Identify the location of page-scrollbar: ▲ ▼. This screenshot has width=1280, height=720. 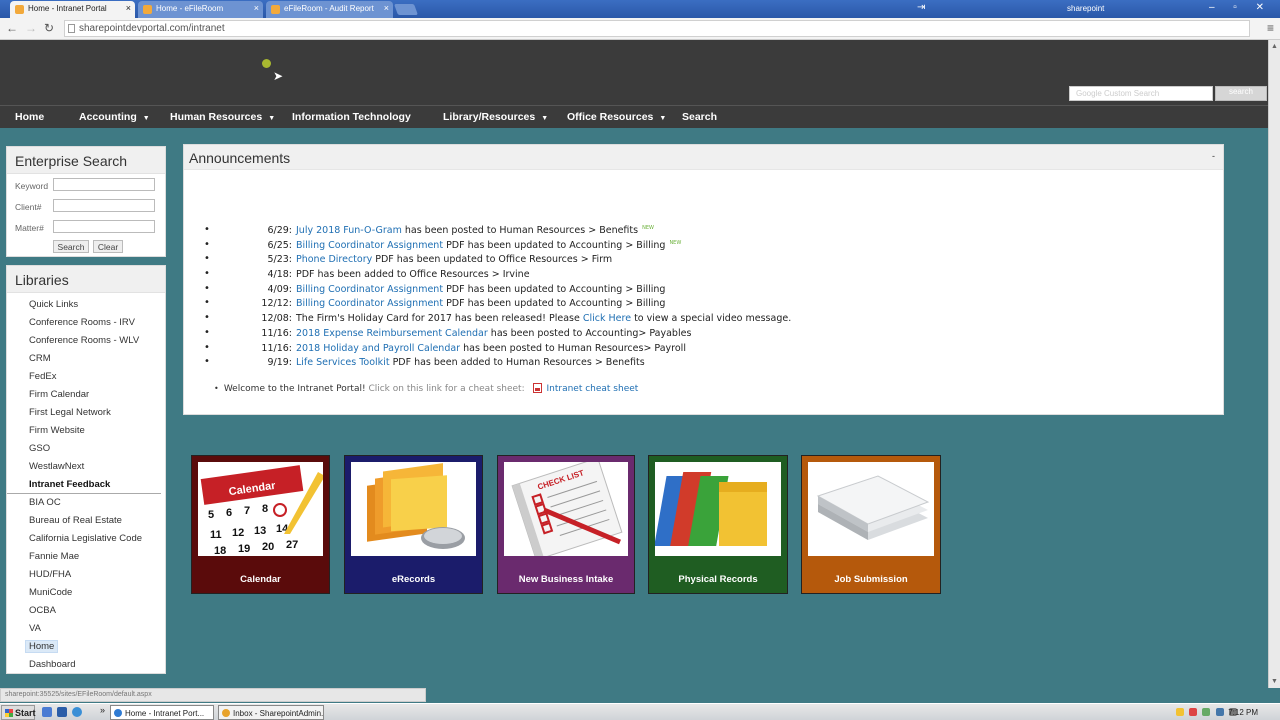
(1274, 364).